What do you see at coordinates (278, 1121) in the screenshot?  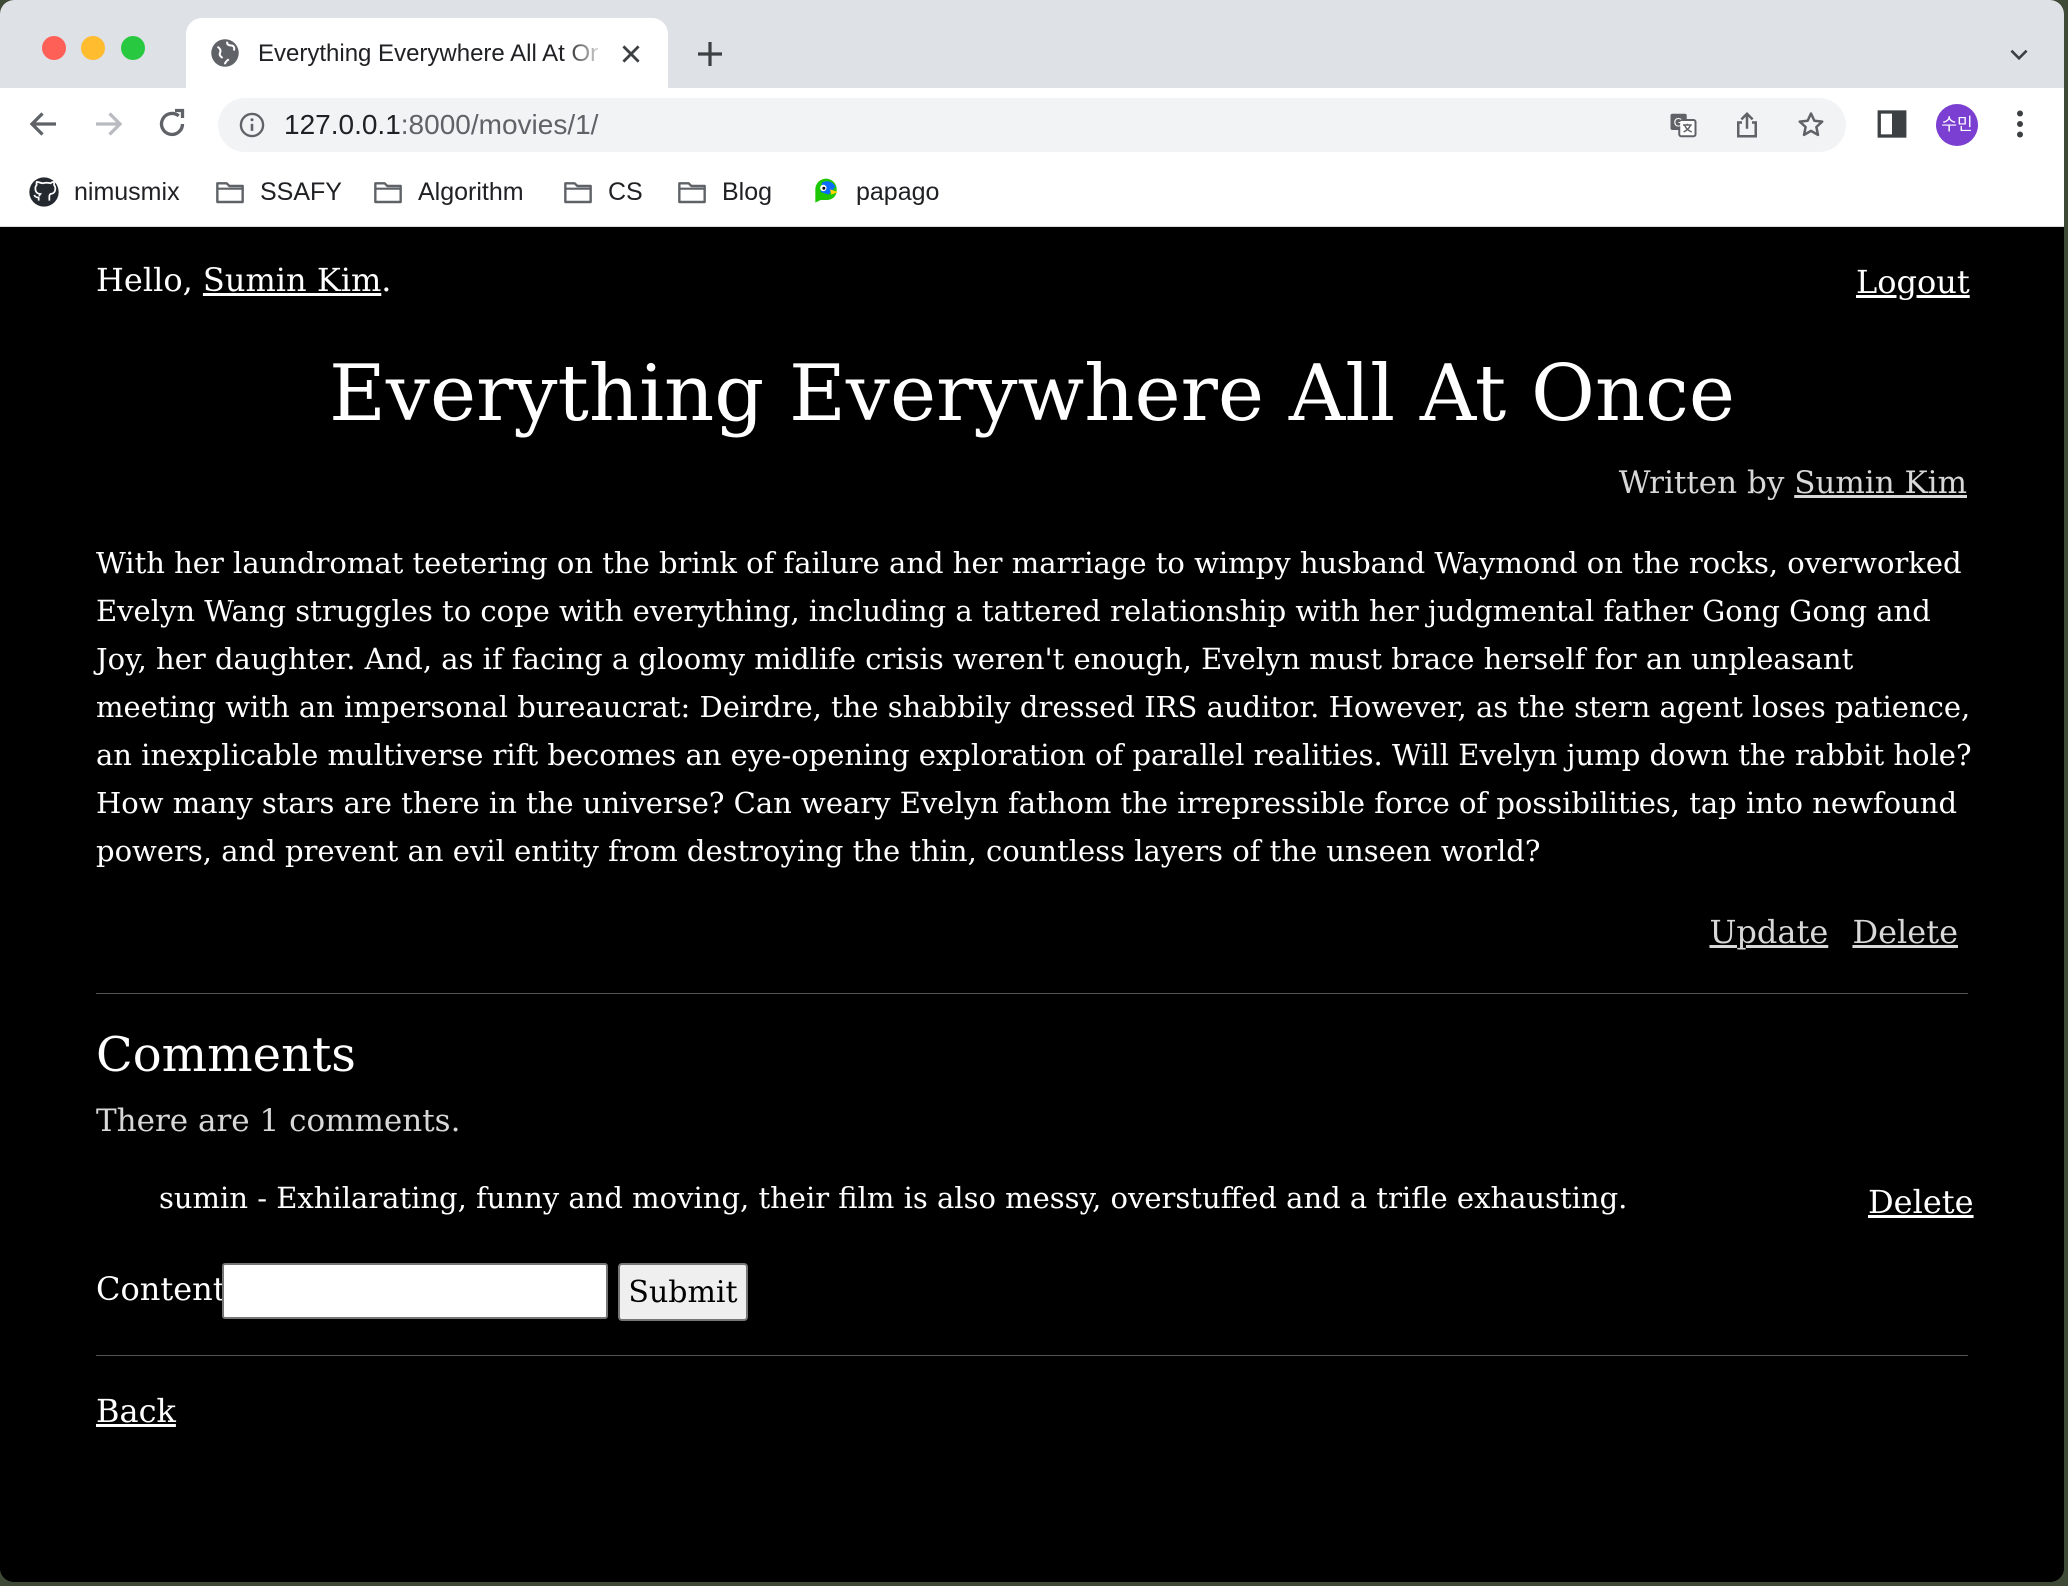 I see `comment-count: There are 1 comments.` at bounding box center [278, 1121].